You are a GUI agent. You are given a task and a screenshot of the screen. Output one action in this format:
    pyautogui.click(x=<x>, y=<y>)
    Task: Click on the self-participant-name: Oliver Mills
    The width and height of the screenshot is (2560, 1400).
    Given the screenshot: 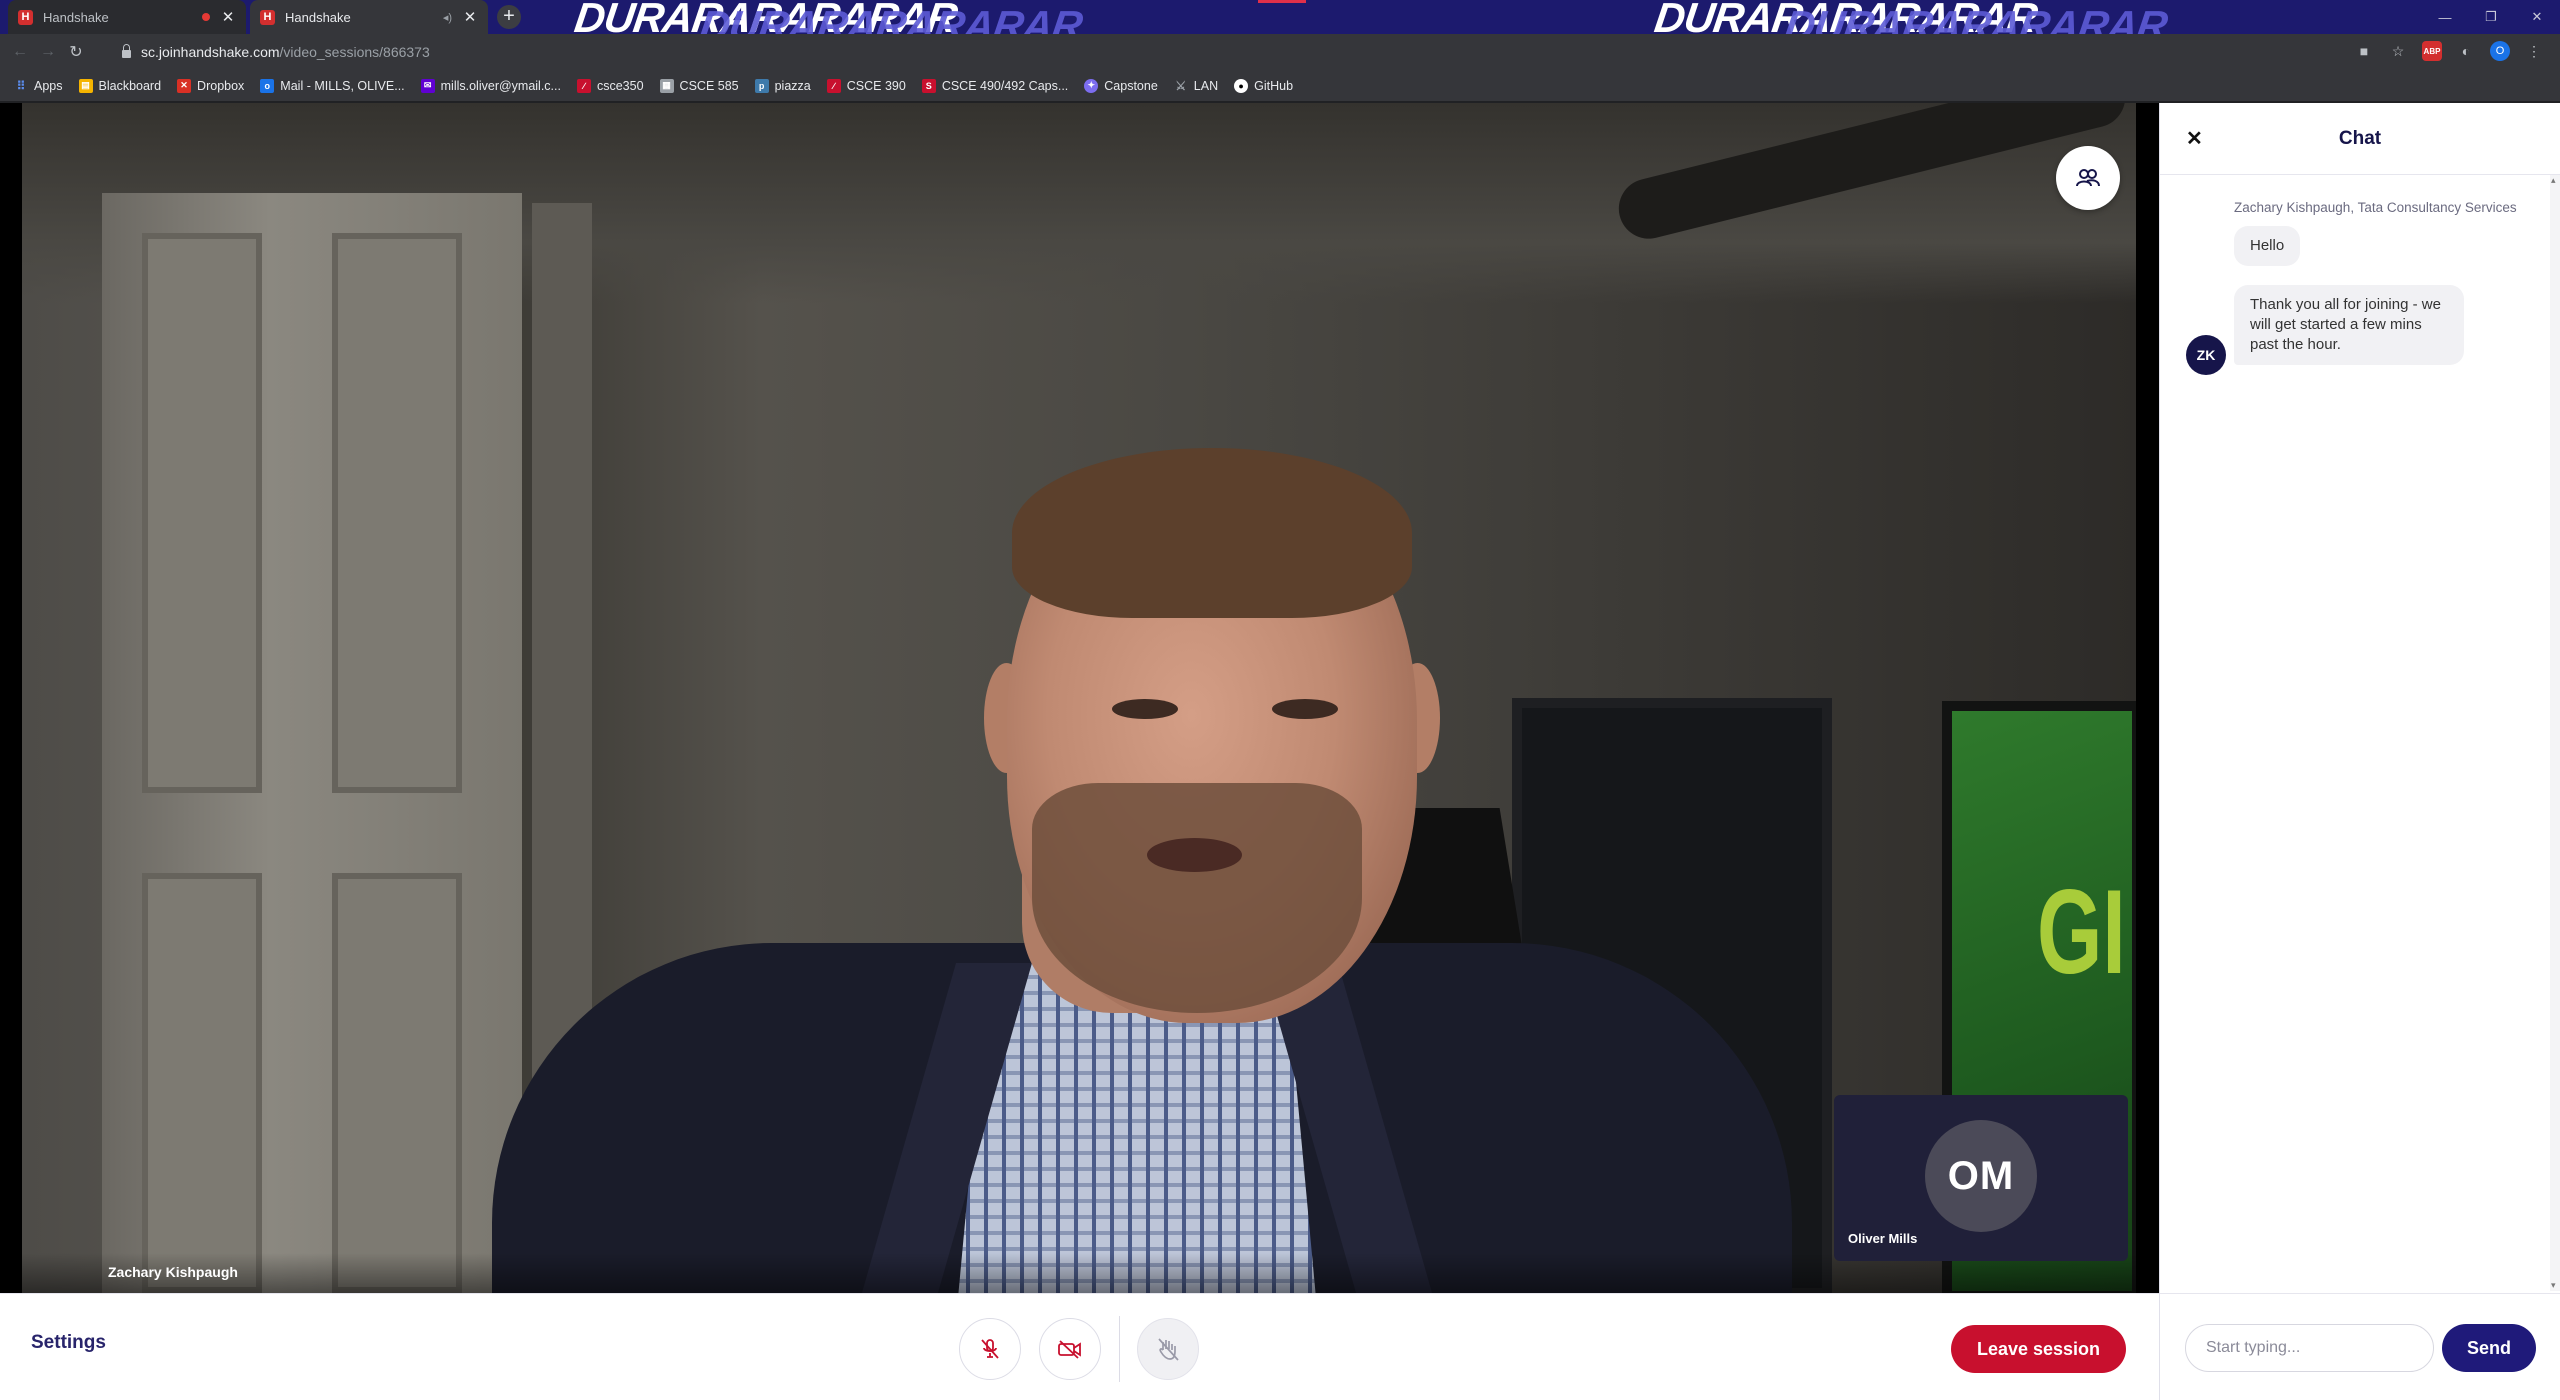 What is the action you would take?
    pyautogui.click(x=1883, y=1238)
    